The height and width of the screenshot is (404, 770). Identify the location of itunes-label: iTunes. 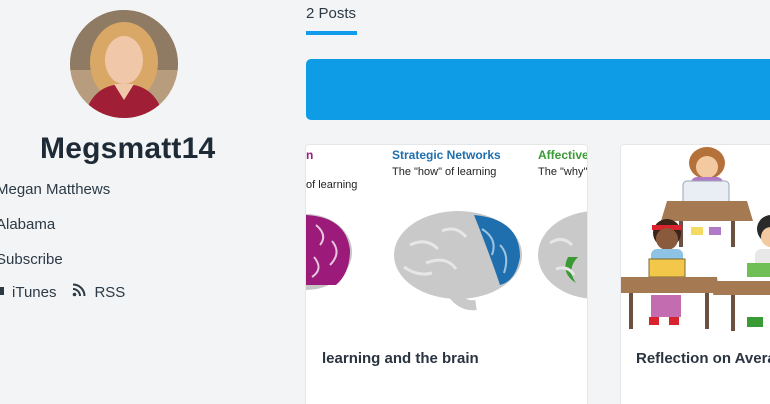
(34, 292).